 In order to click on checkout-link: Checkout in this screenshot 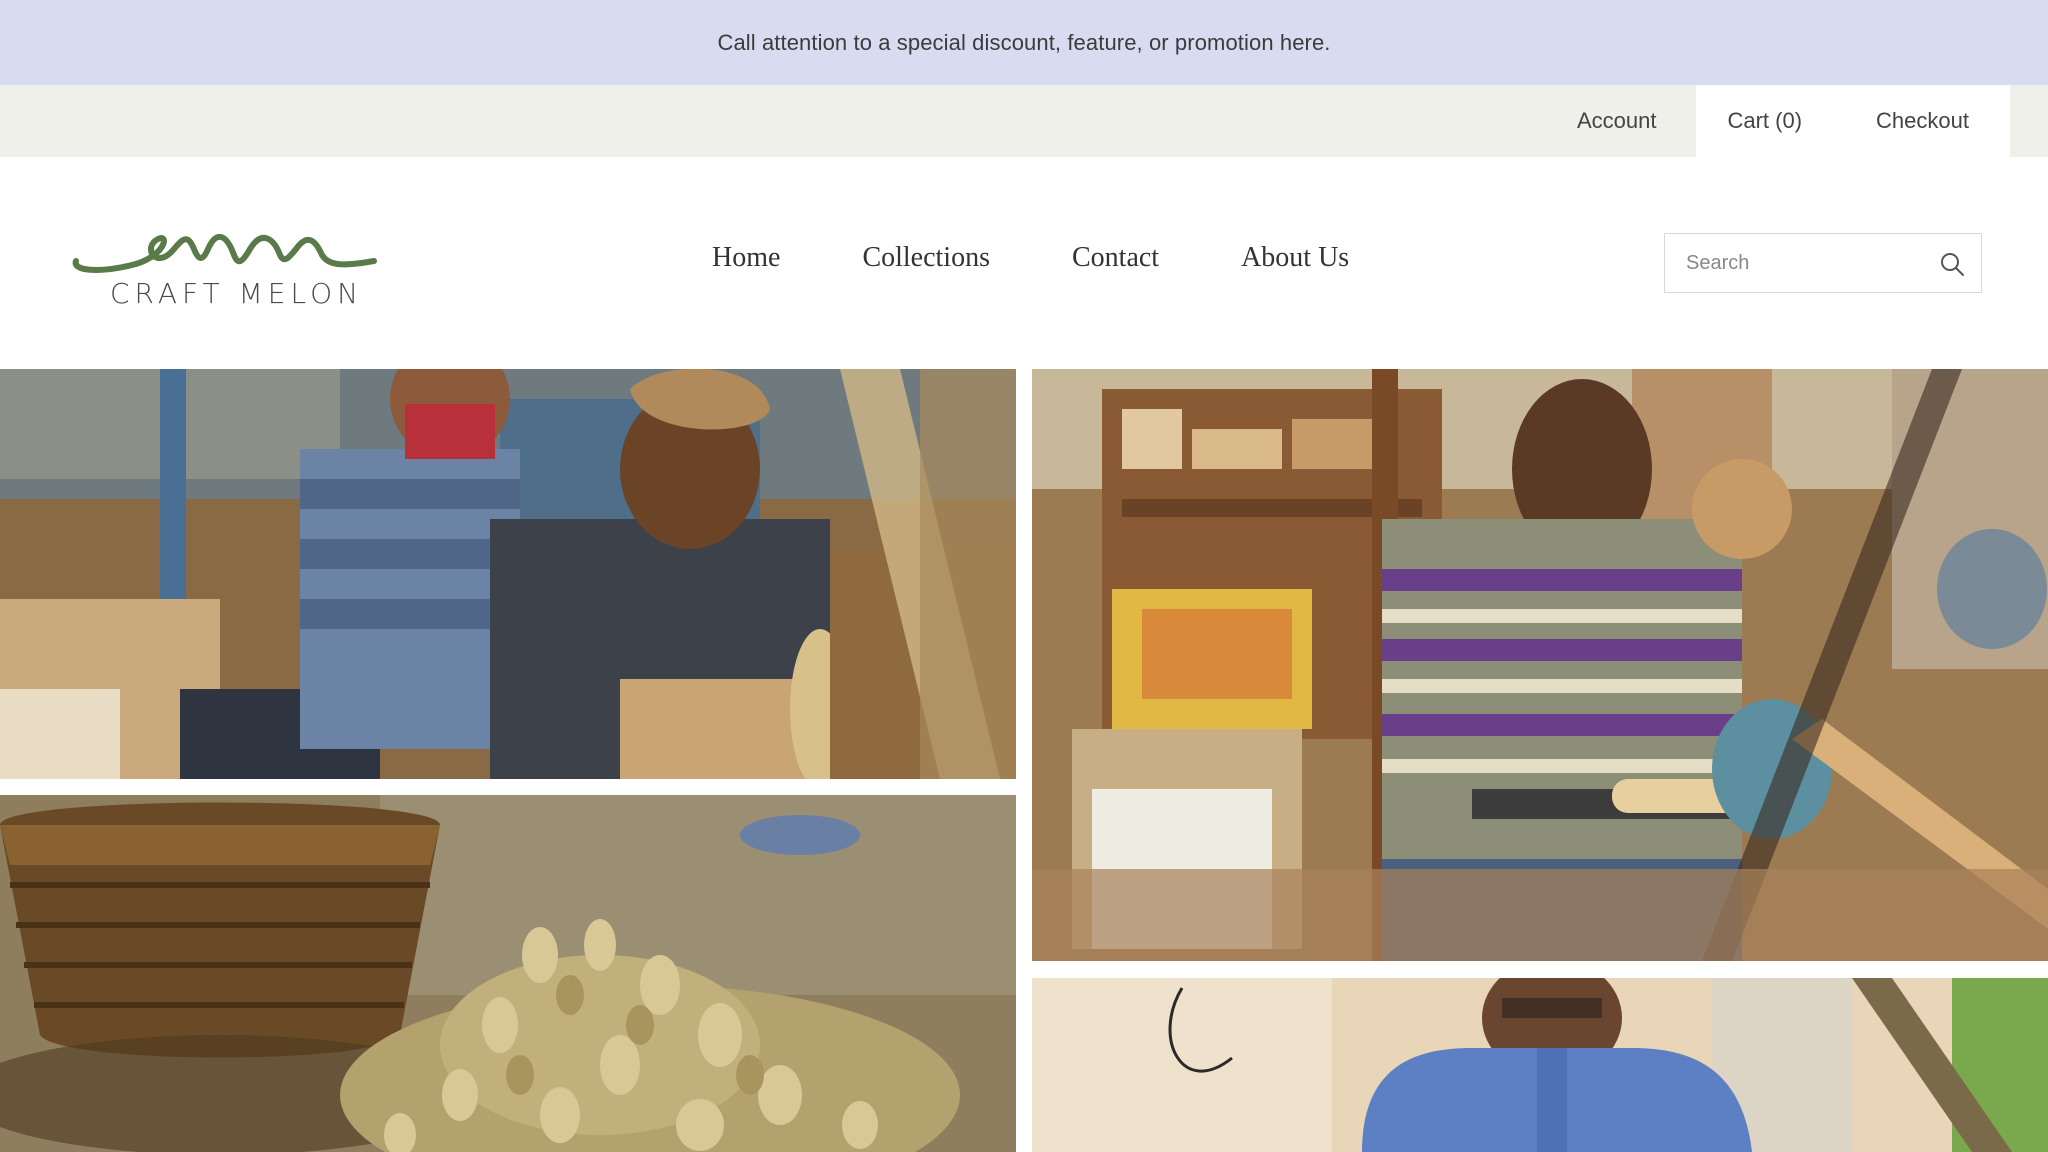, I will do `click(1921, 121)`.